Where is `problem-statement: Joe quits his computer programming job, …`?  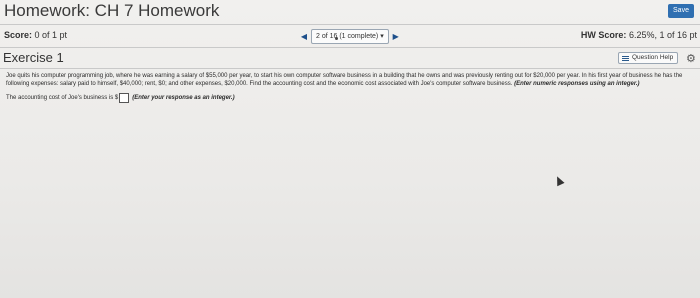
problem-statement: Joe quits his computer programming job, … is located at coordinates (351, 80).